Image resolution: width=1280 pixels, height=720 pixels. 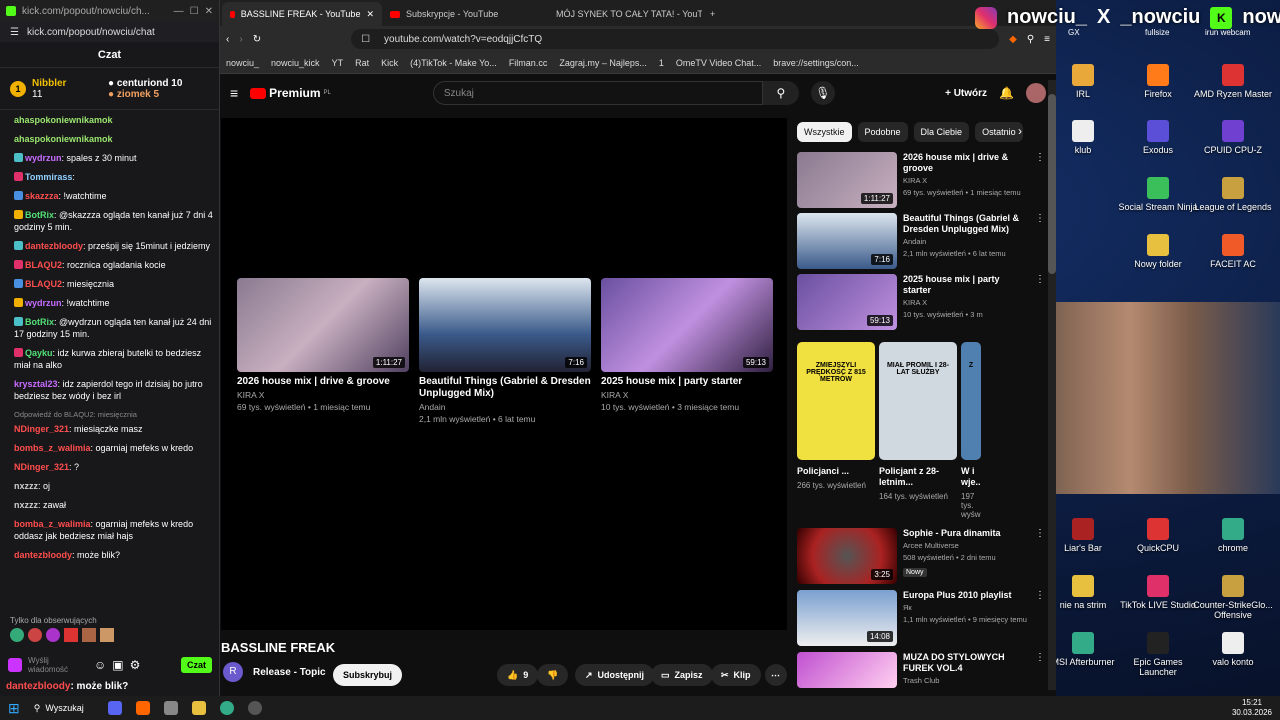 I want to click on channel-name: Як, so click(x=966, y=608).